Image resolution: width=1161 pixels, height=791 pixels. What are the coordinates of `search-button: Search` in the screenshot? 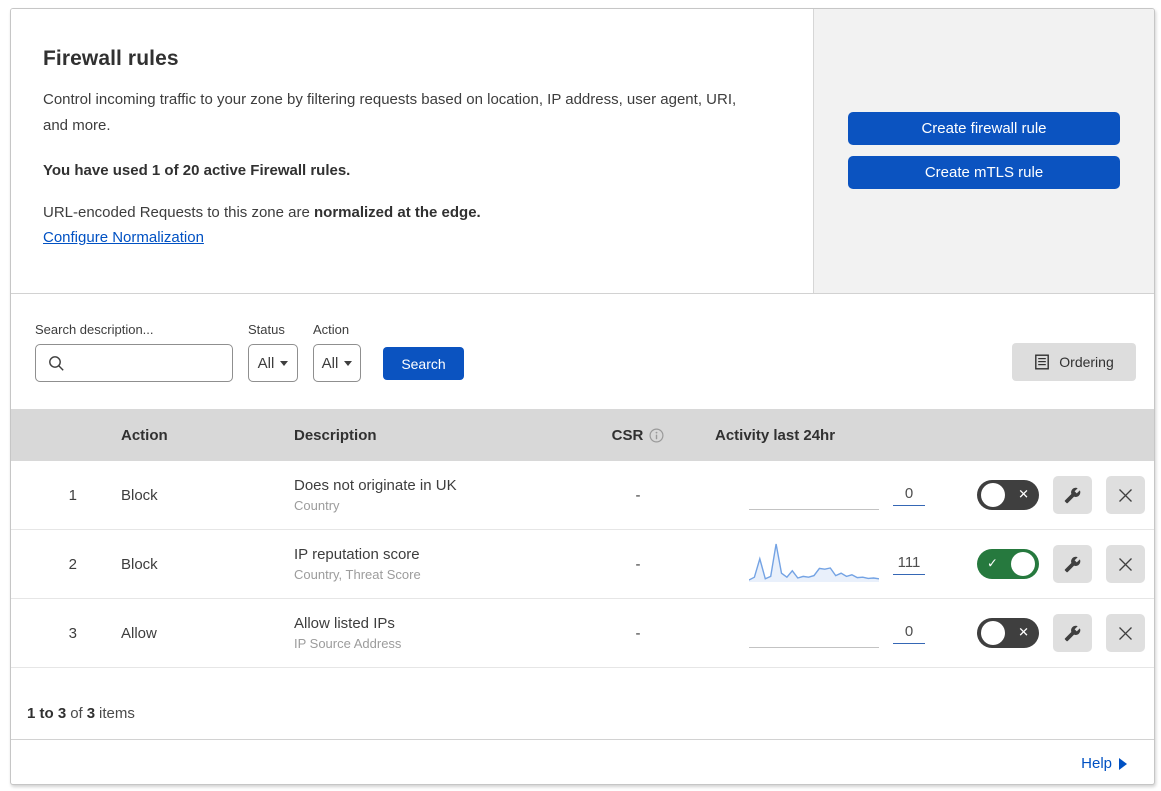 It's located at (423, 363).